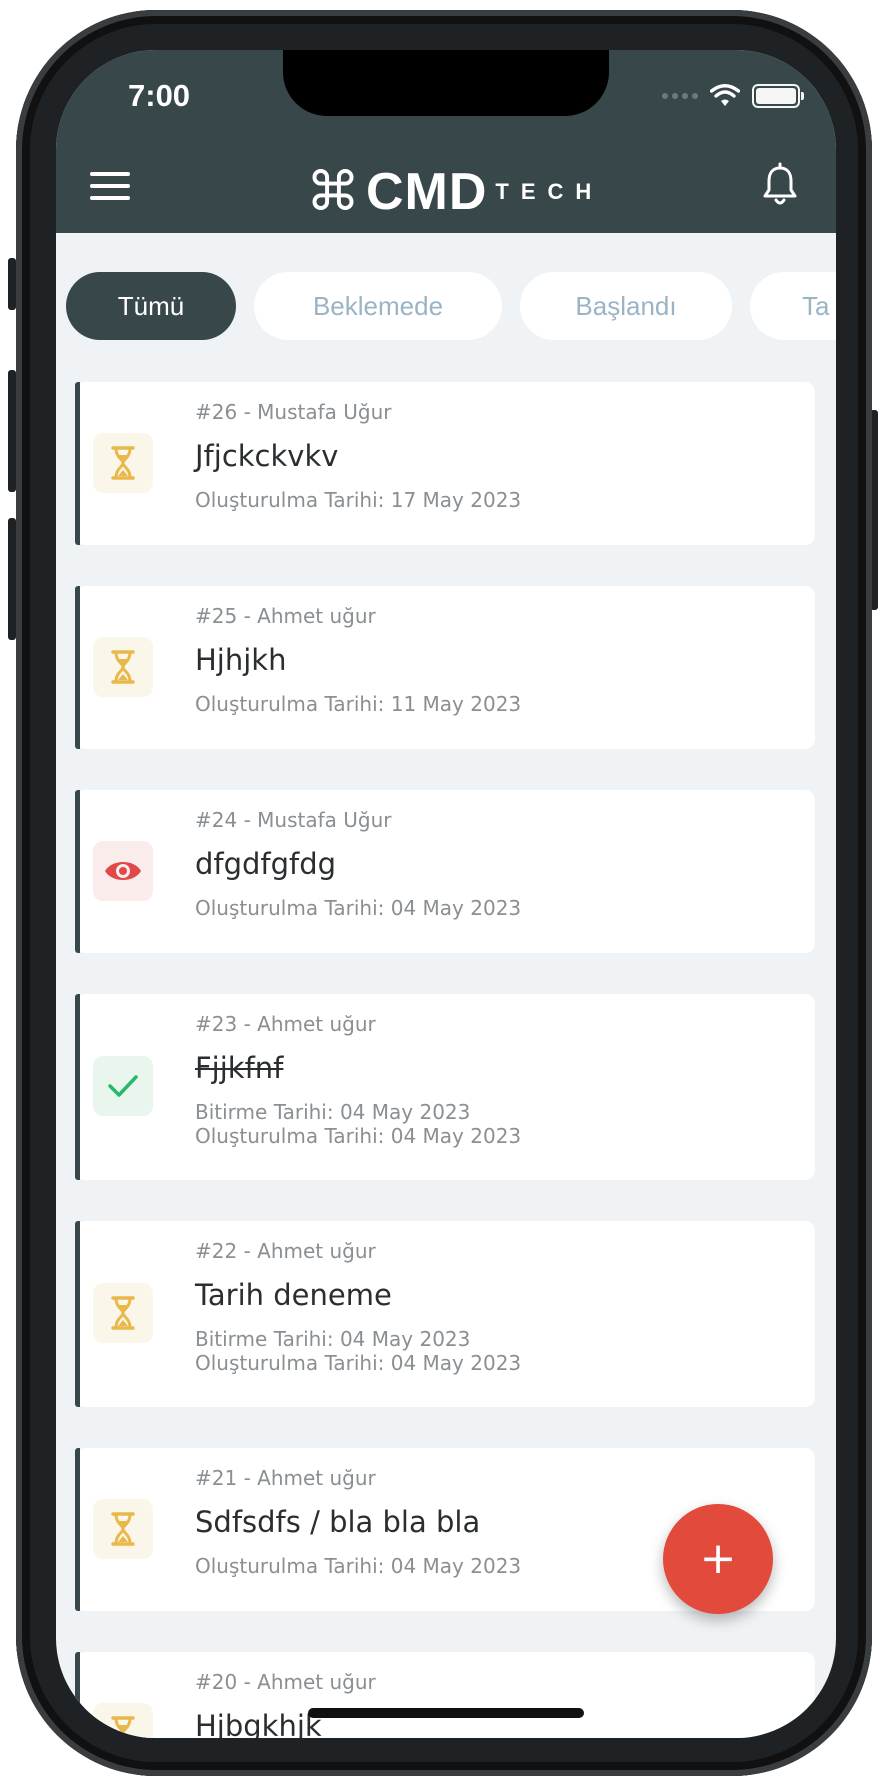 The image size is (886, 1788). Describe the element at coordinates (110, 174) in the screenshot. I see `hamburger-icon` at that location.